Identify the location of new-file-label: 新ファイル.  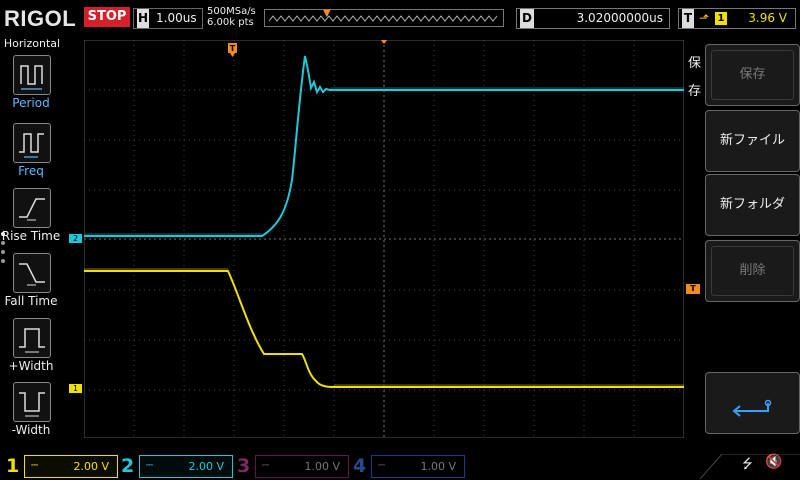
(752, 140).